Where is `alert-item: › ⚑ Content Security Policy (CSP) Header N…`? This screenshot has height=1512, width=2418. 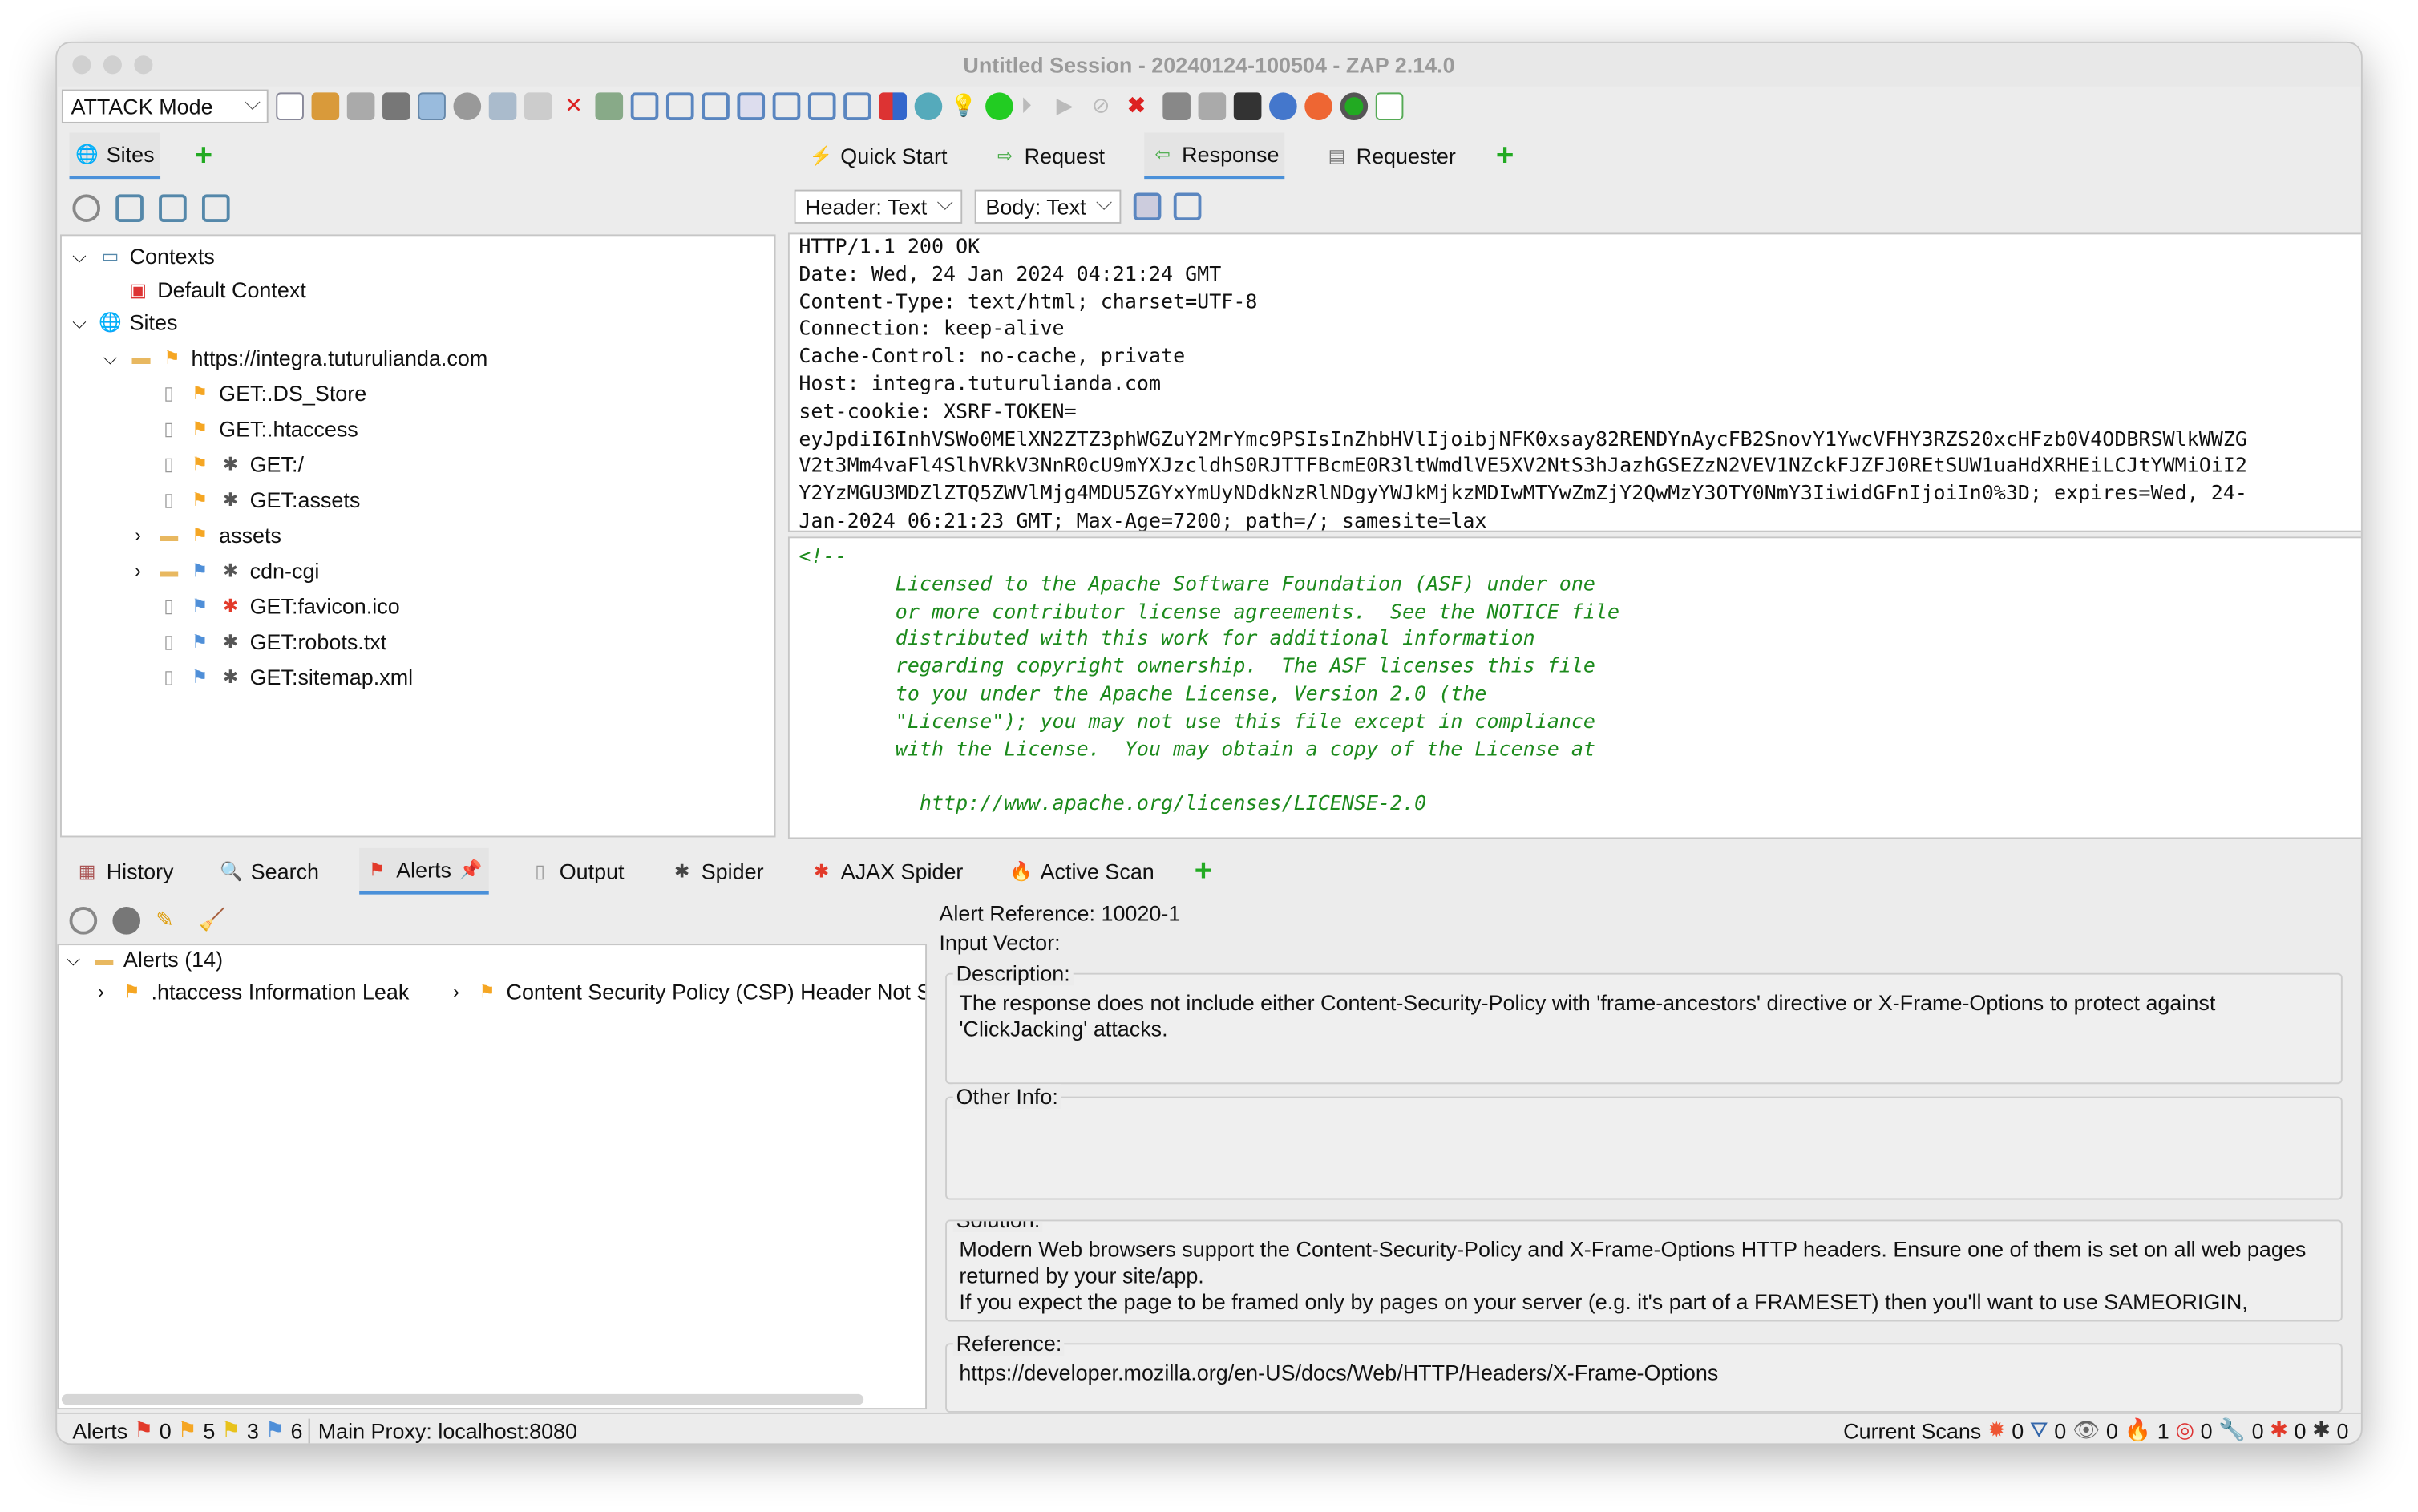 alert-item: › ⚑ Content Security Policy (CSP) Header N… is located at coordinates (671, 992).